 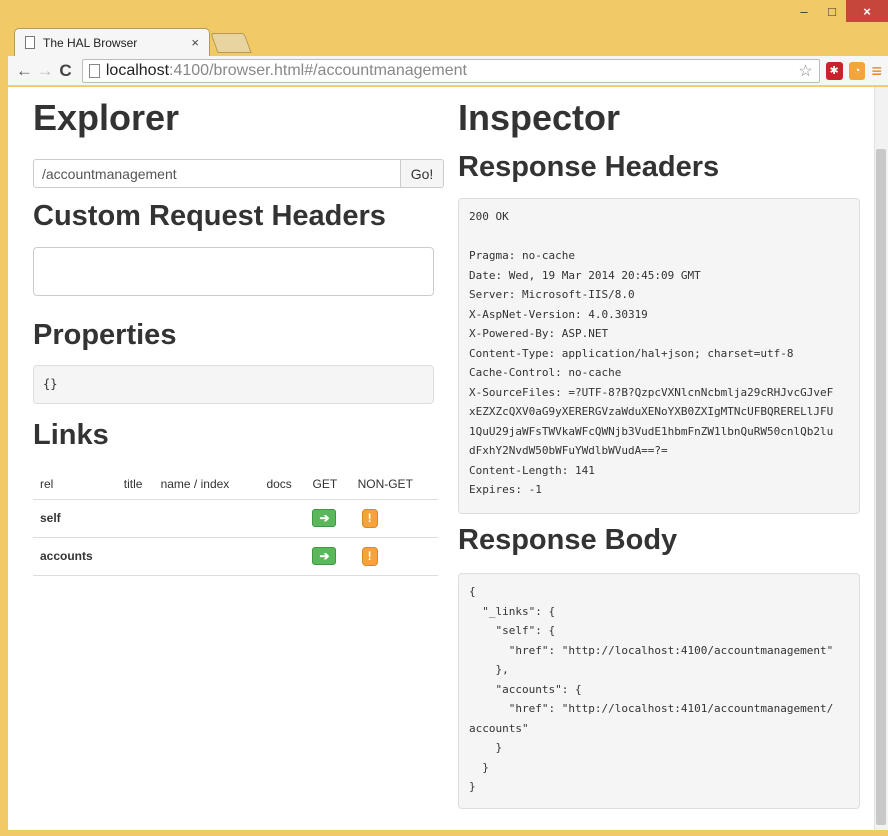 I want to click on table-row: self ➔ !, so click(x=235, y=518).